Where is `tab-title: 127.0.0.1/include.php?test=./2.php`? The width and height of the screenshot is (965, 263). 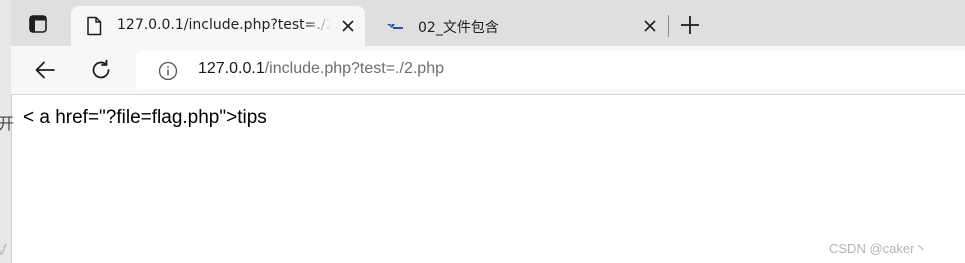
tab-title: 127.0.0.1/include.php?test=./2.php is located at coordinates (224, 25).